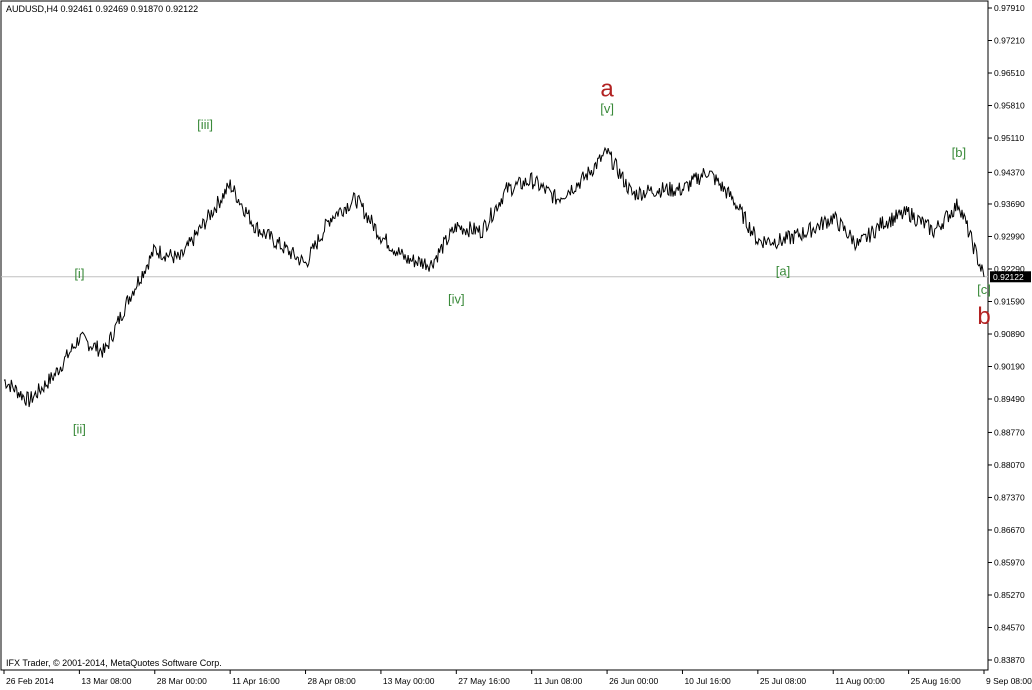  I want to click on x-tick-label: 25 Jul 08:00, so click(783, 681).